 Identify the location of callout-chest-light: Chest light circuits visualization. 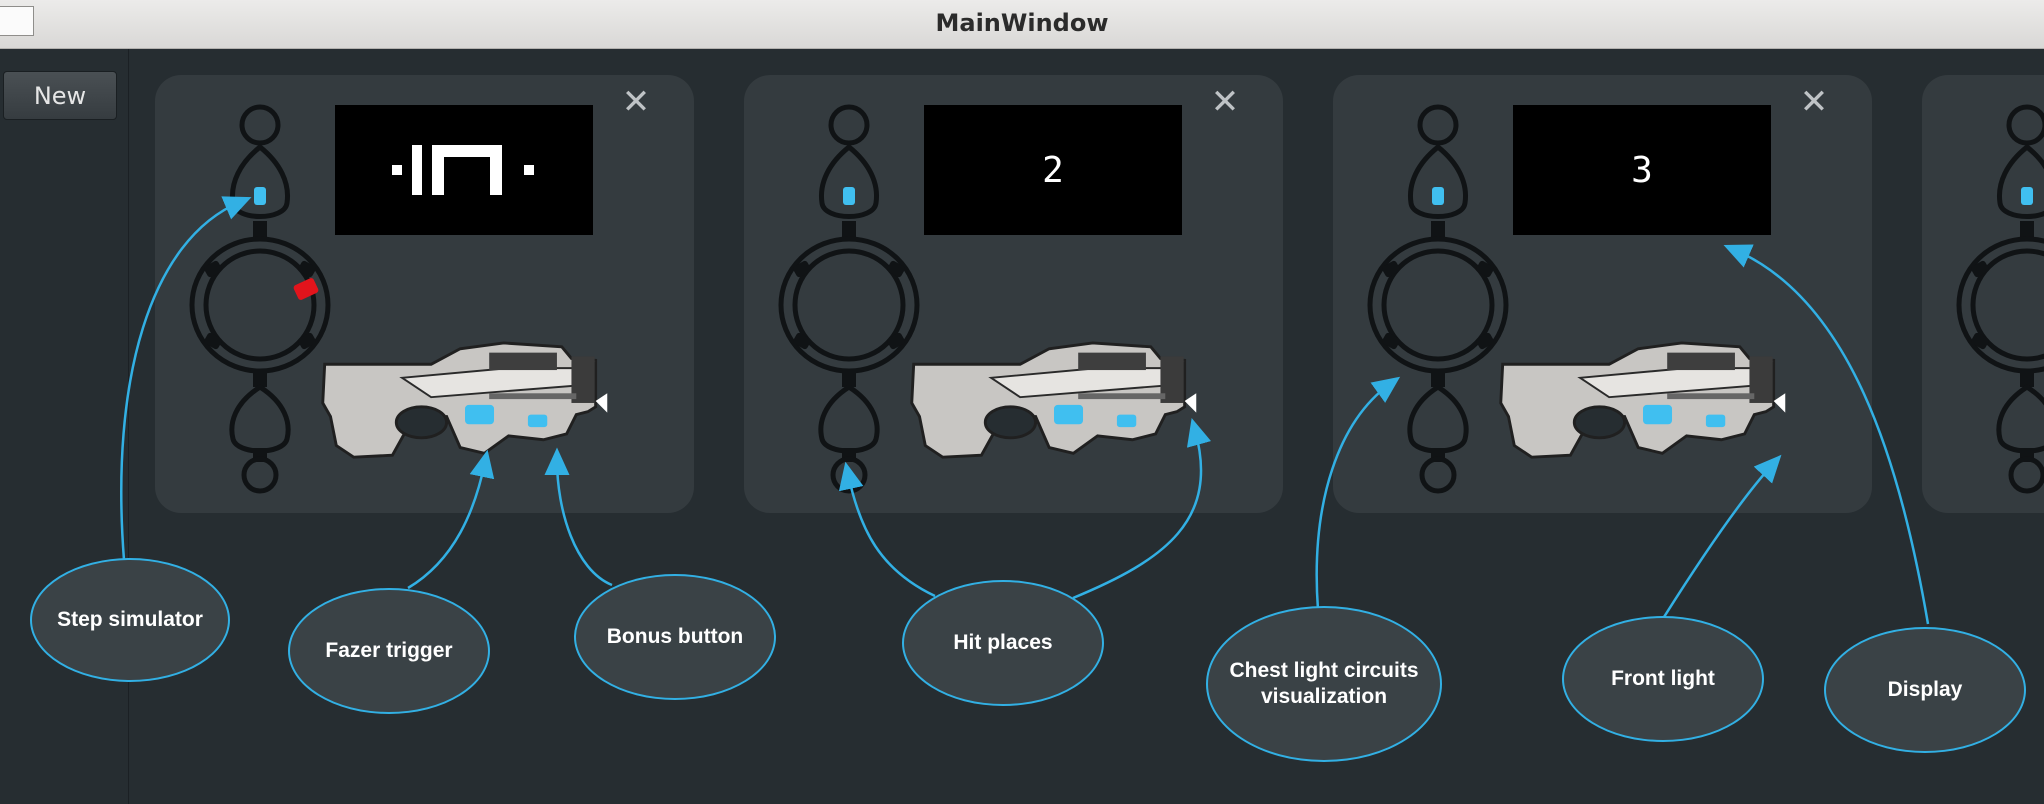
(1324, 684).